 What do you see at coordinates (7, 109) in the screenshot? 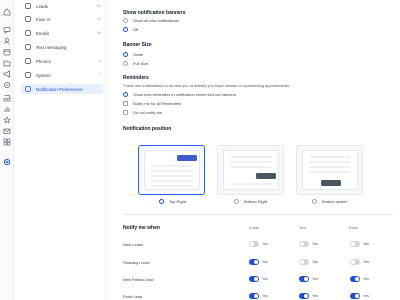
I see `chart-icon` at bounding box center [7, 109].